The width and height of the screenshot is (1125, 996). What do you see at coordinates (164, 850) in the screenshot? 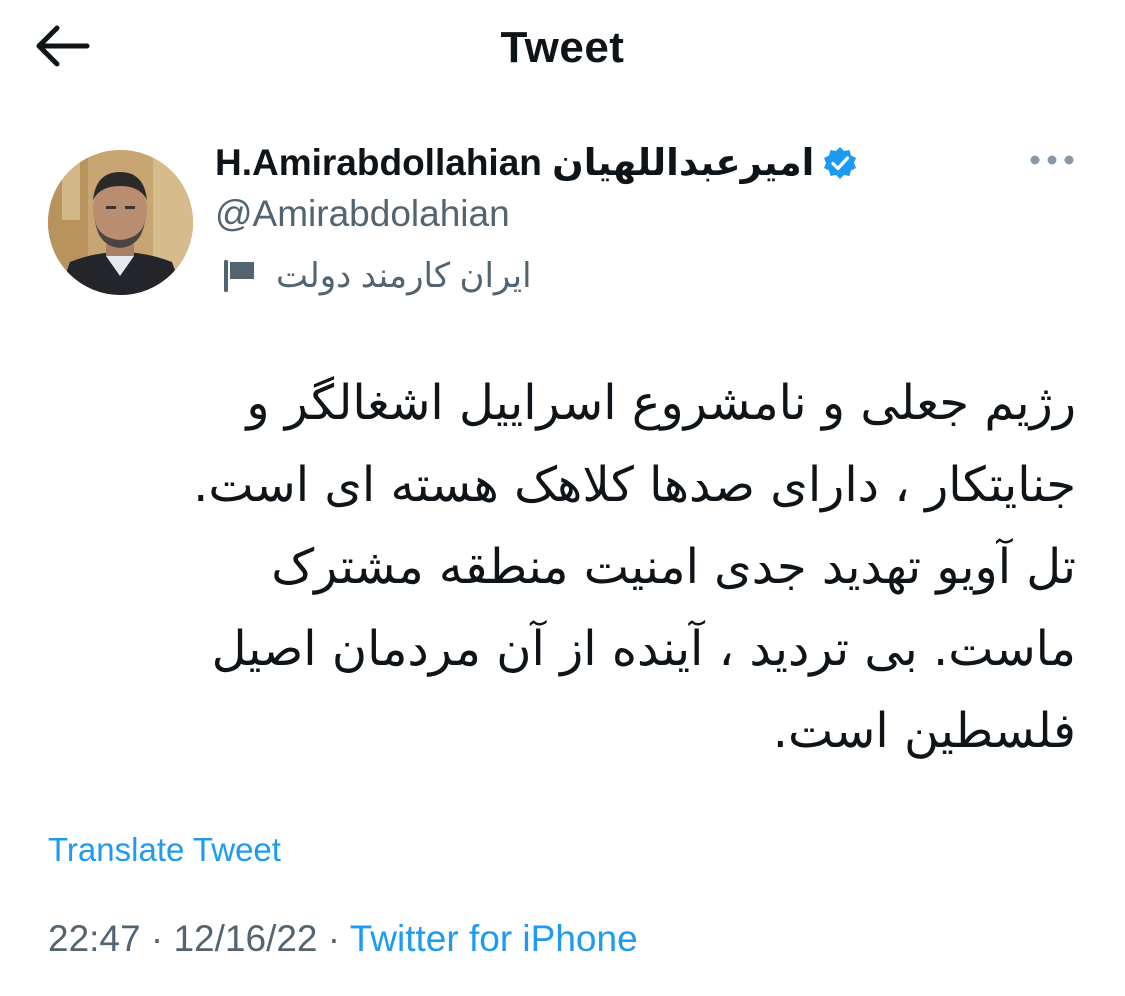
I see `translate-tweet-link: Translate Tweet` at bounding box center [164, 850].